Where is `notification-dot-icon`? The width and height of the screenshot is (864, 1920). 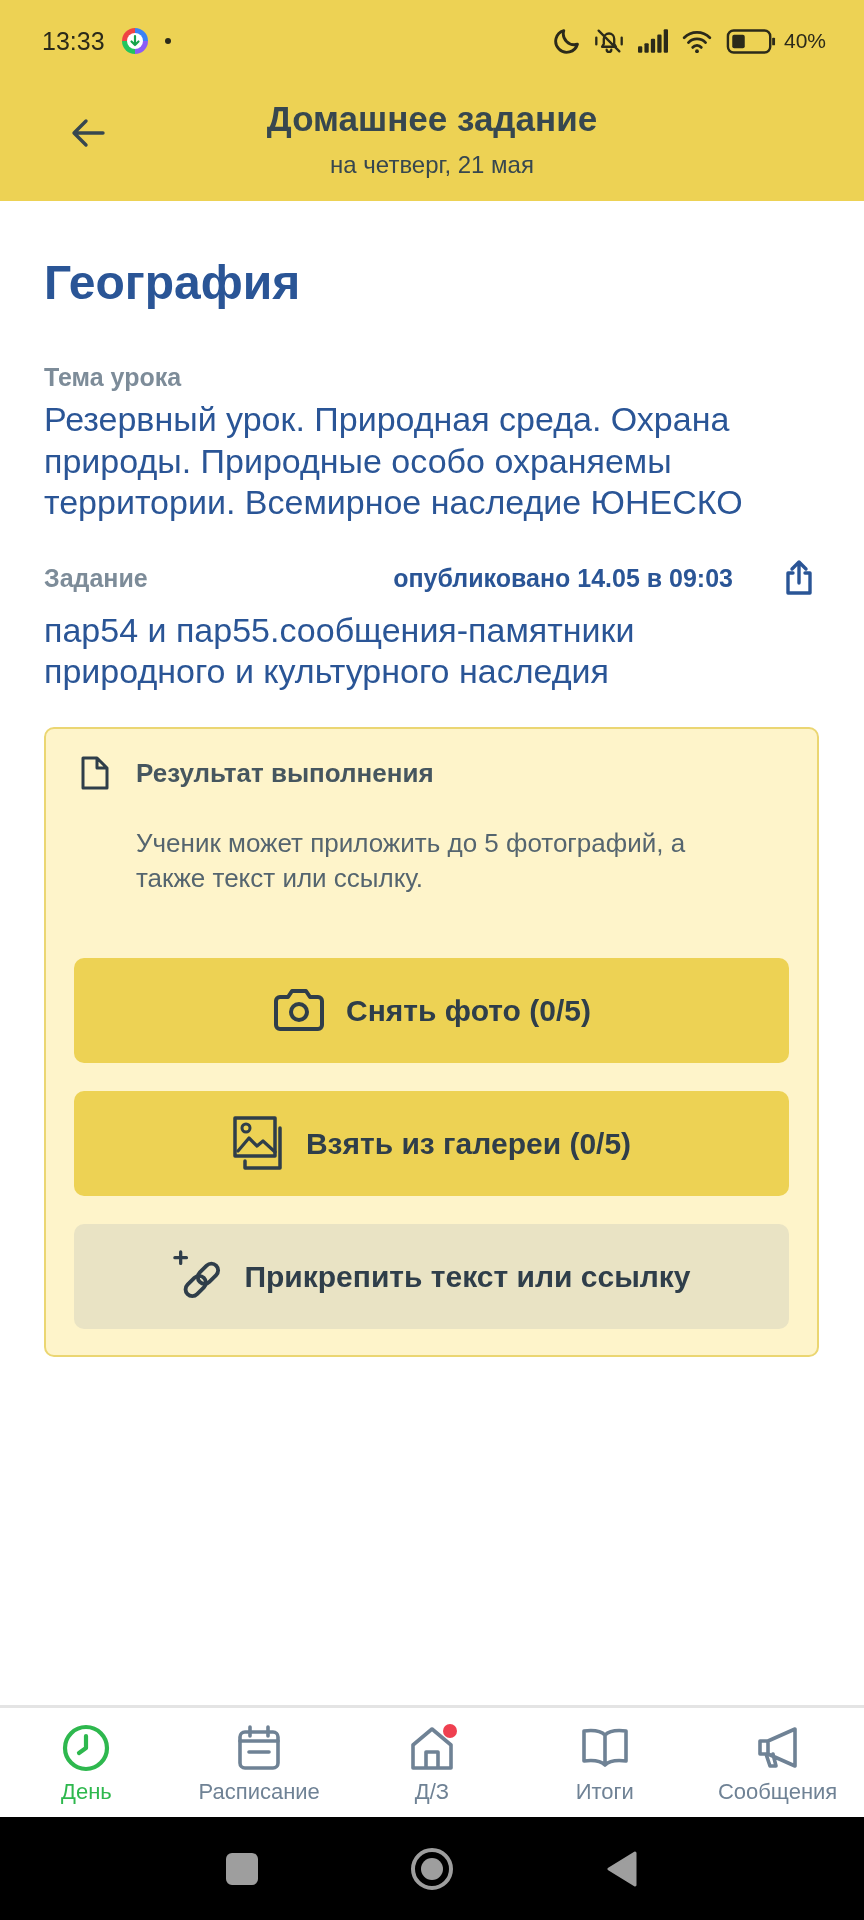 notification-dot-icon is located at coordinates (167, 41).